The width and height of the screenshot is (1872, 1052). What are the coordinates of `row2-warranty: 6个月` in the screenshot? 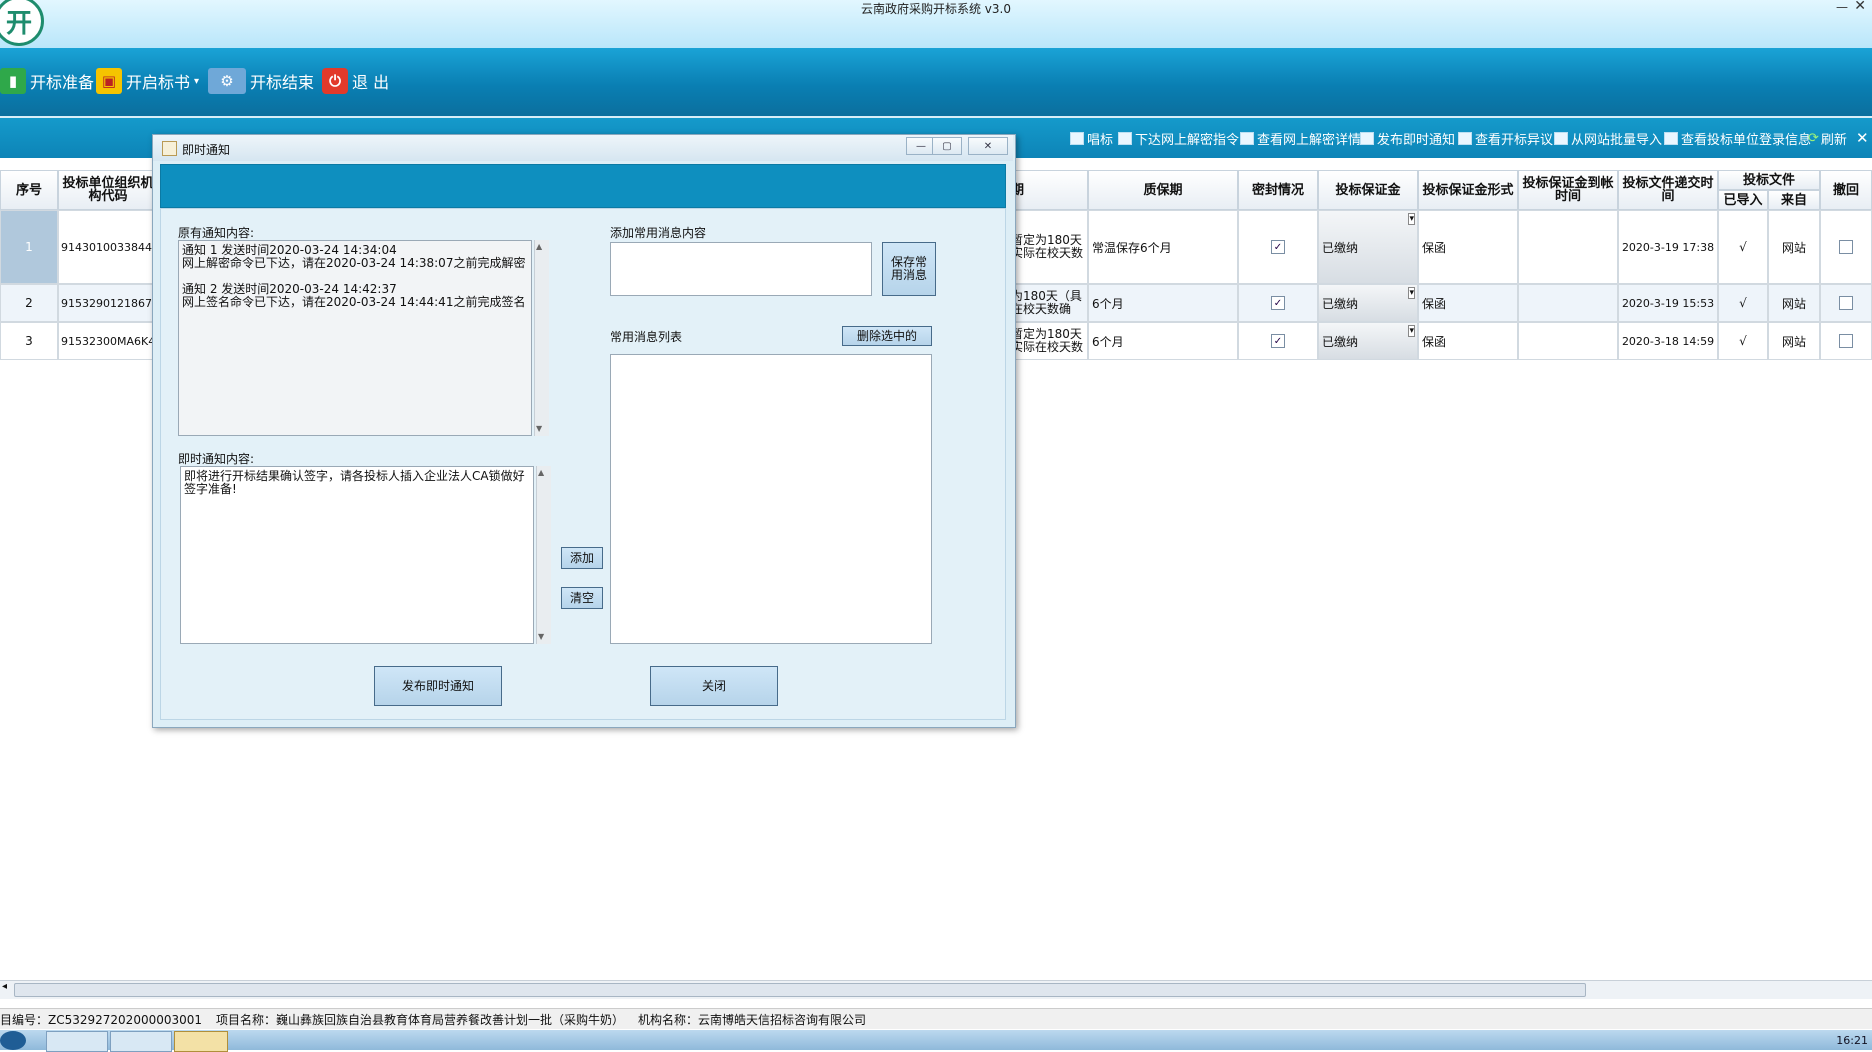 It's located at (1163, 303).